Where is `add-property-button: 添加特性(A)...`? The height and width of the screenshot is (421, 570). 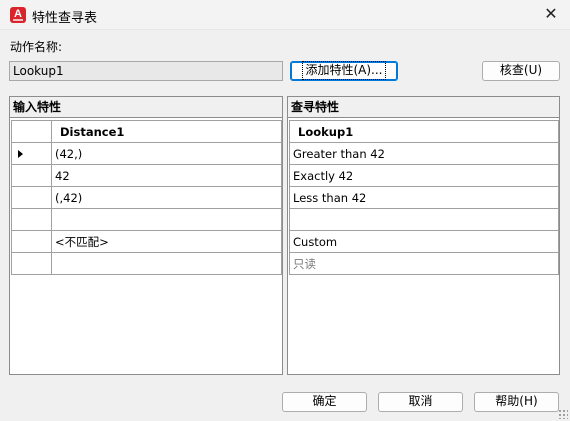 add-property-button: 添加特性(A)... is located at coordinates (344, 71).